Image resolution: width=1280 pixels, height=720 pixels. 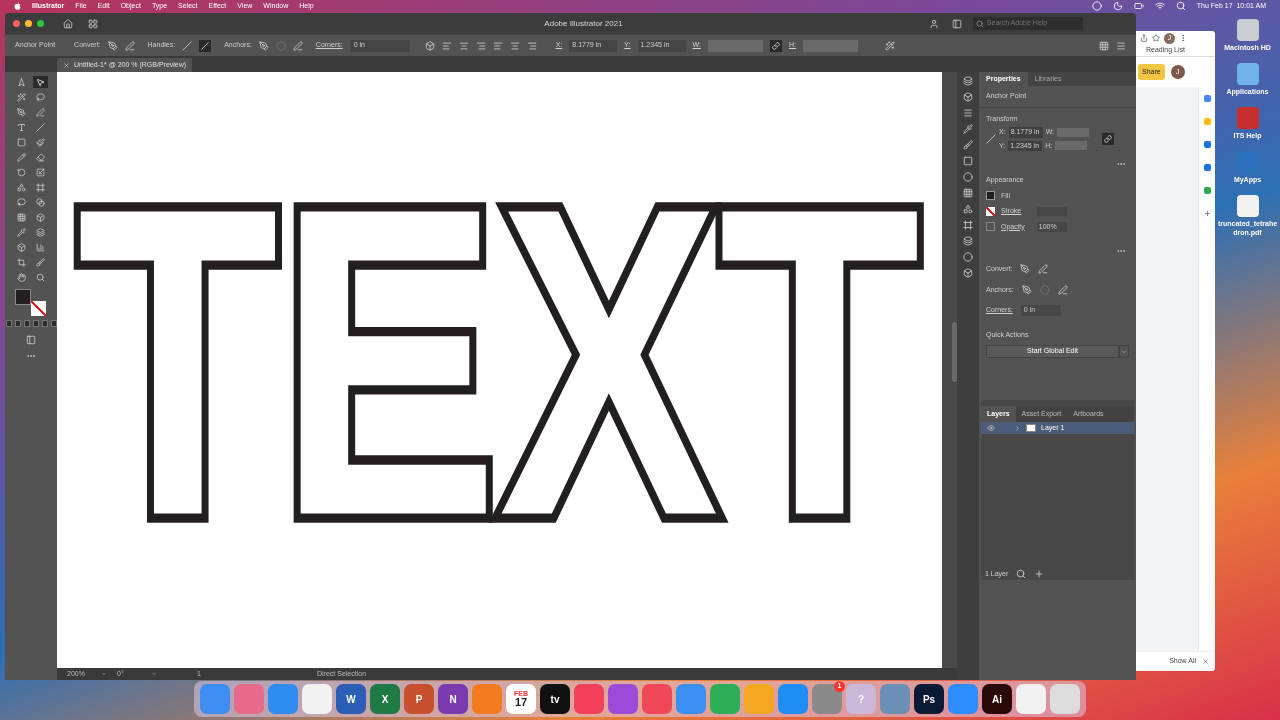 I want to click on menu-icon, so click(x=1121, y=45).